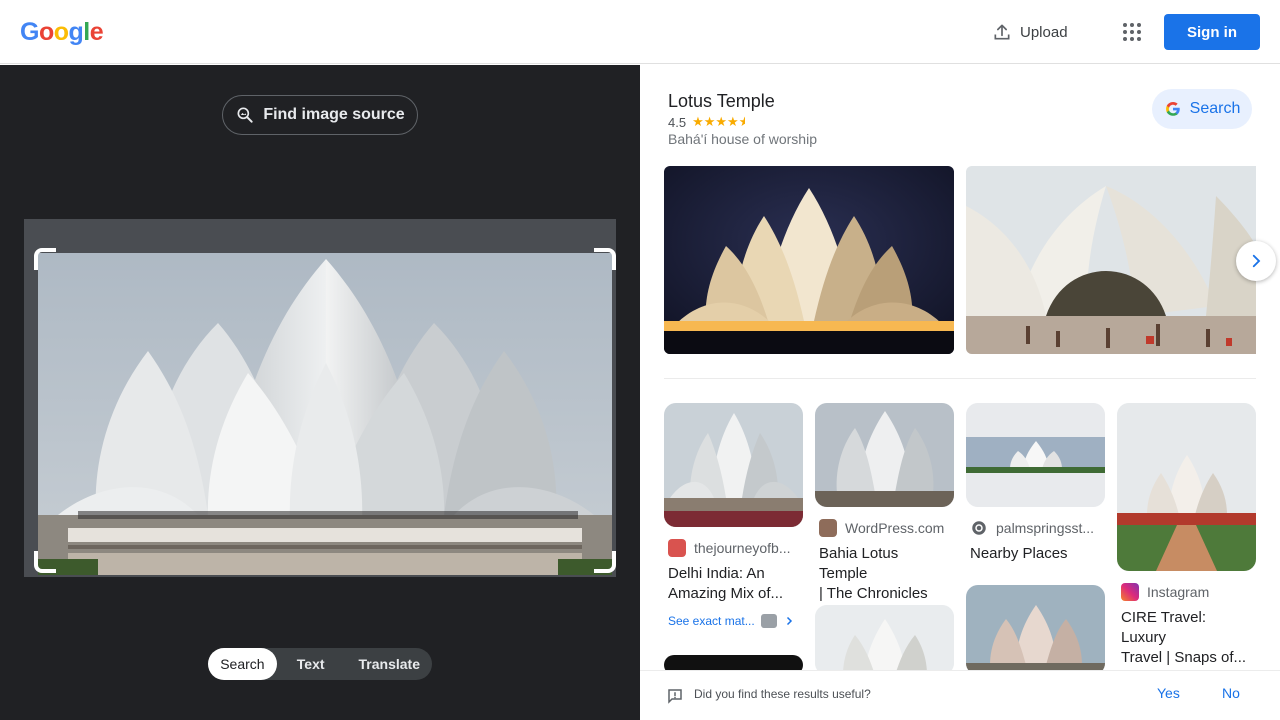 The width and height of the screenshot is (1280, 720). I want to click on google-logo: Google, so click(62, 32).